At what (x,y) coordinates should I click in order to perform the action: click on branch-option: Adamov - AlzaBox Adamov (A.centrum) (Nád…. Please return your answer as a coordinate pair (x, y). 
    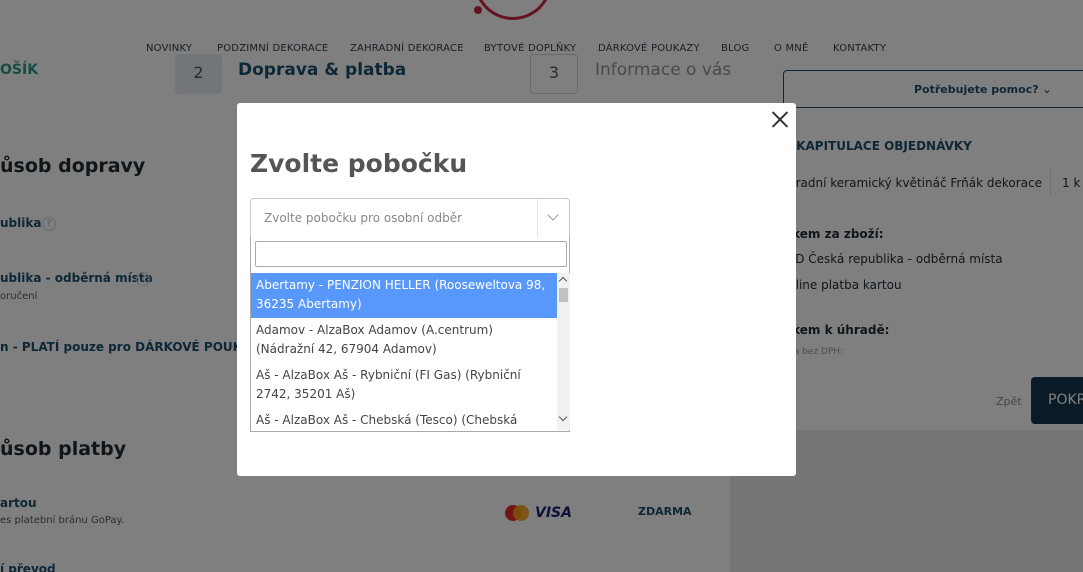
    Looking at the image, I should click on (404, 340).